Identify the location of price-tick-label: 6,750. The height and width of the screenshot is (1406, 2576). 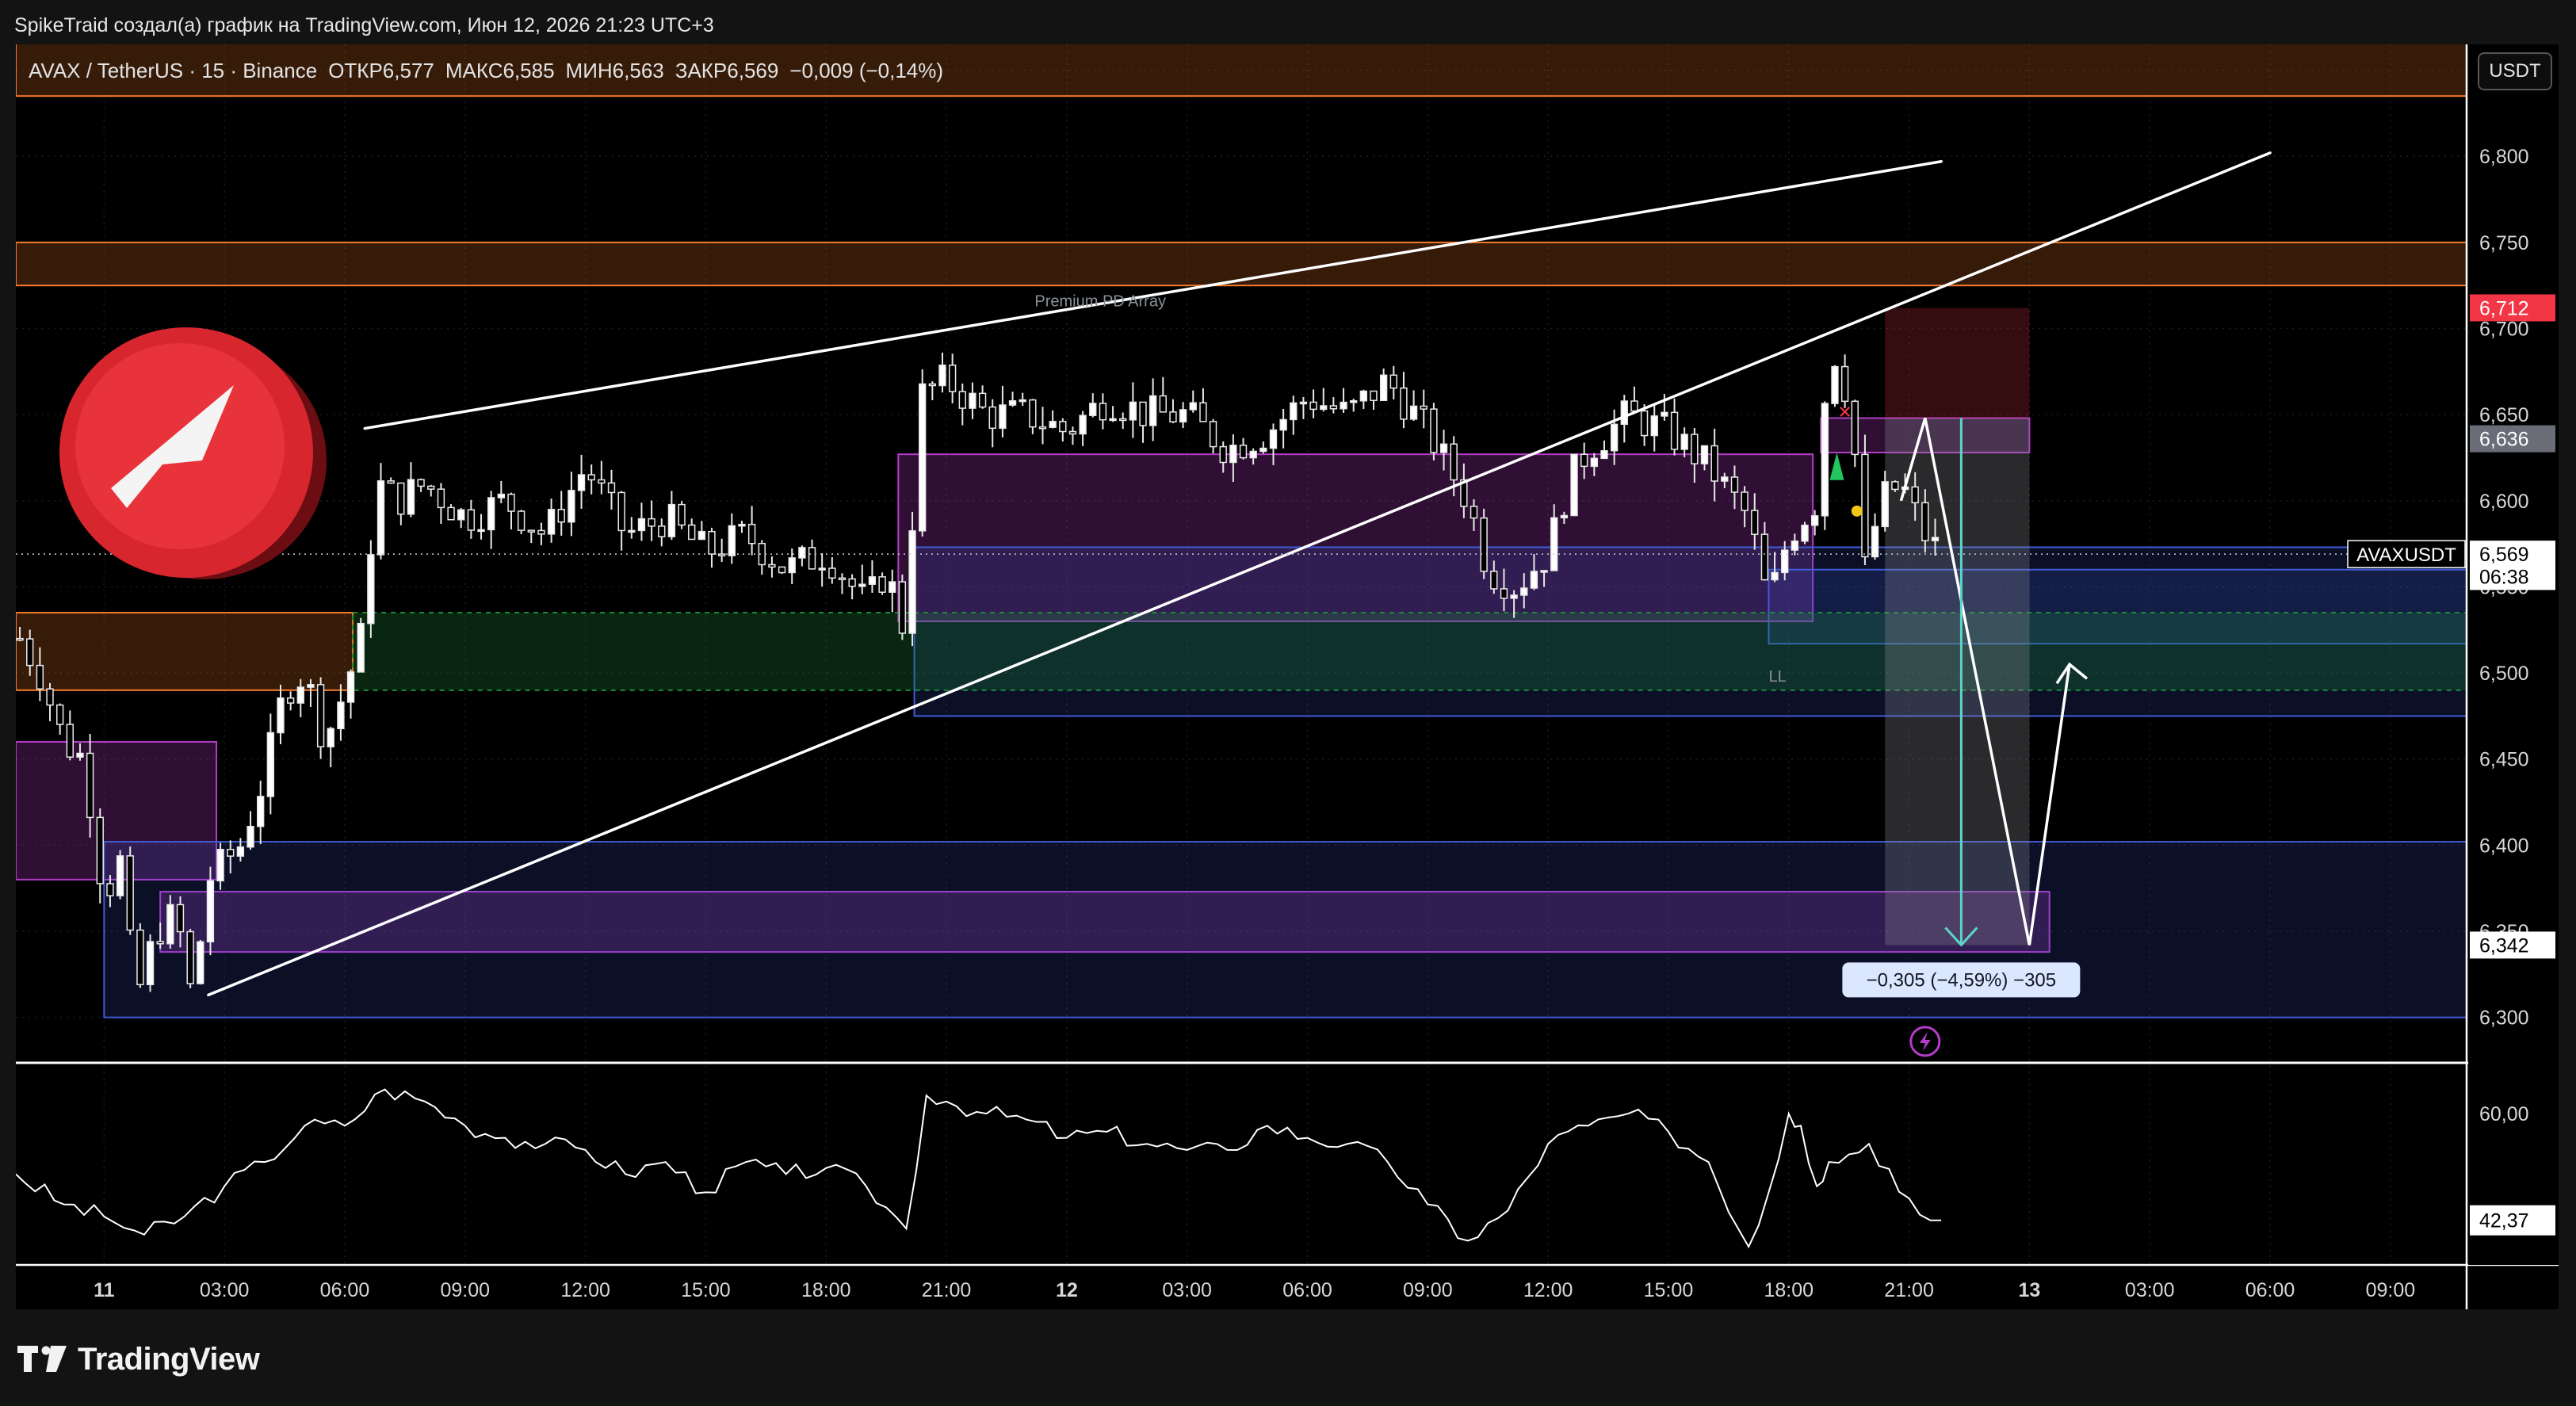
(2504, 243).